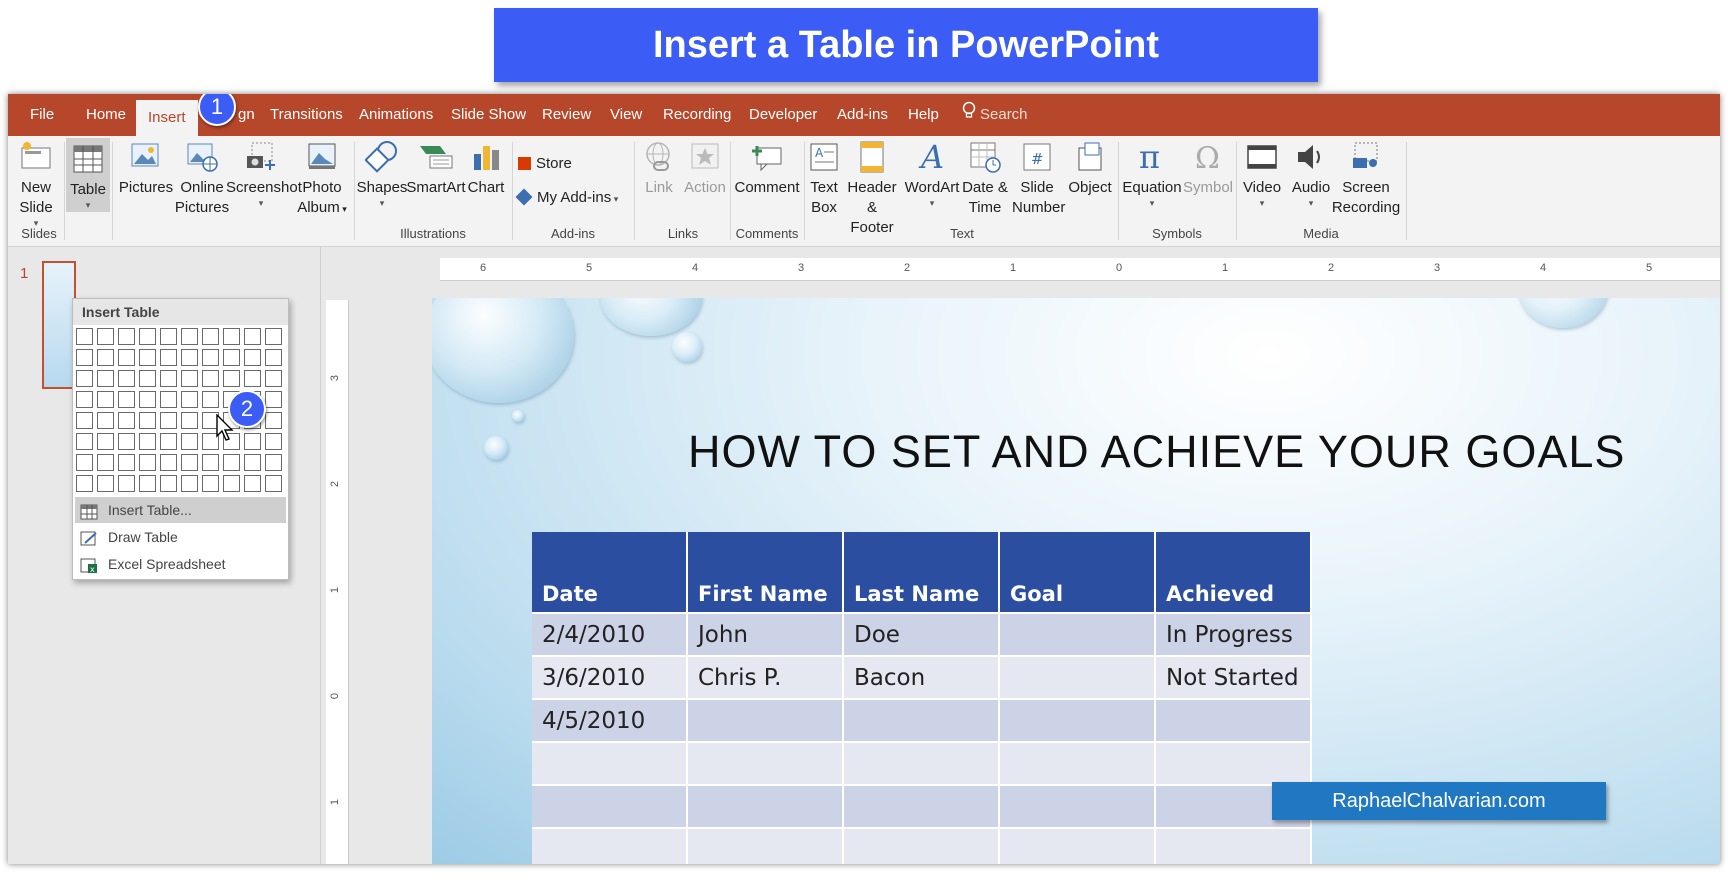 The width and height of the screenshot is (1728, 894). Describe the element at coordinates (1262, 174) in the screenshot. I see `video-button: Video ▾` at that location.